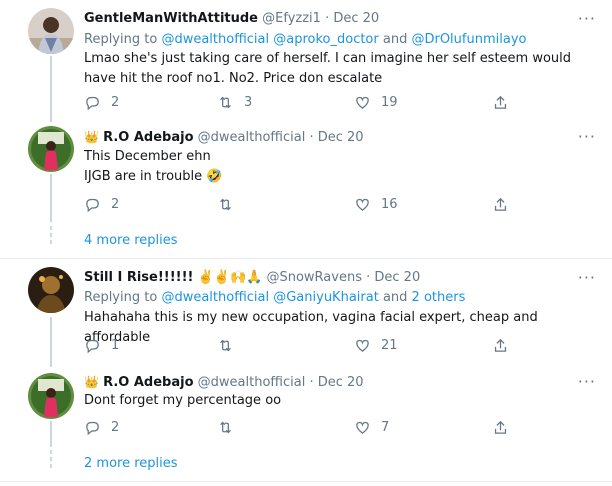  I want to click on reply-count: 2, so click(115, 102).